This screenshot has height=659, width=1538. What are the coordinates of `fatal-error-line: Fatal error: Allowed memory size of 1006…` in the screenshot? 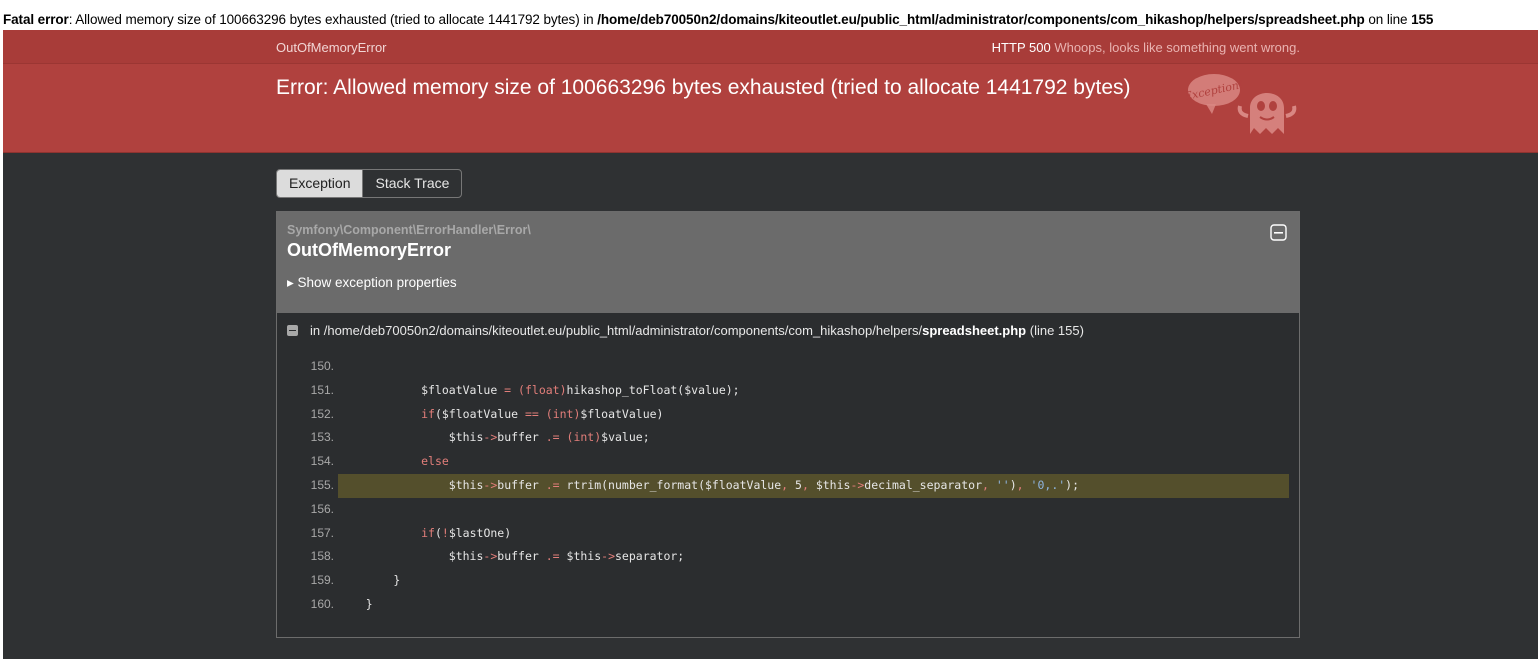 It's located at (718, 19).